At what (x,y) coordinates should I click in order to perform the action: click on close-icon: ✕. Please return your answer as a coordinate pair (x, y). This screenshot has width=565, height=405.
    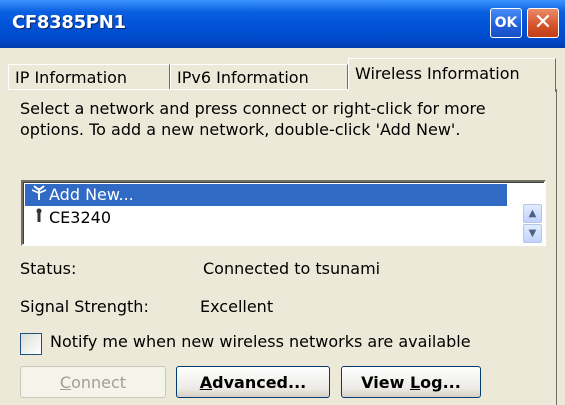
    Looking at the image, I should click on (543, 22).